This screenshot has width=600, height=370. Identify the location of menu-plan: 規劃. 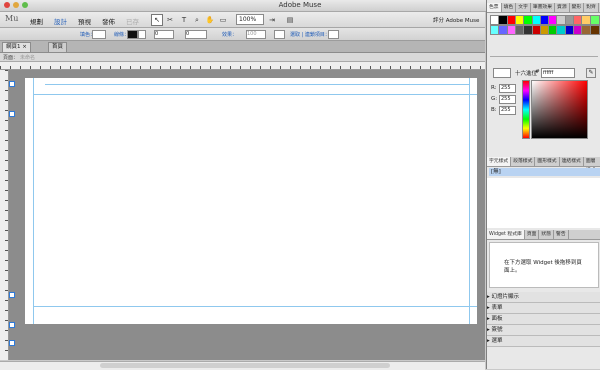
(36, 21).